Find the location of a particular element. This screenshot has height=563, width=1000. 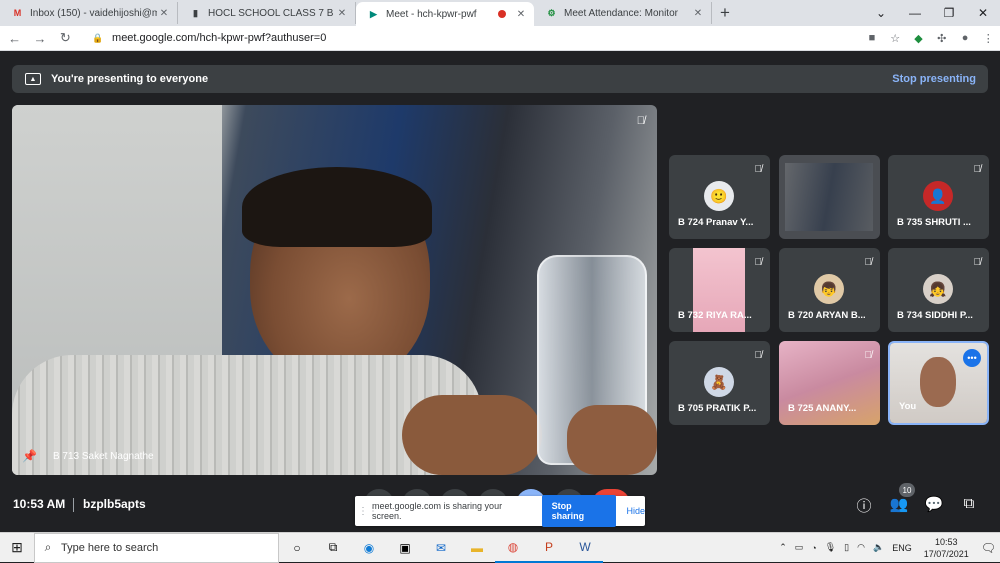

avatar: 👦 is located at coordinates (829, 289).